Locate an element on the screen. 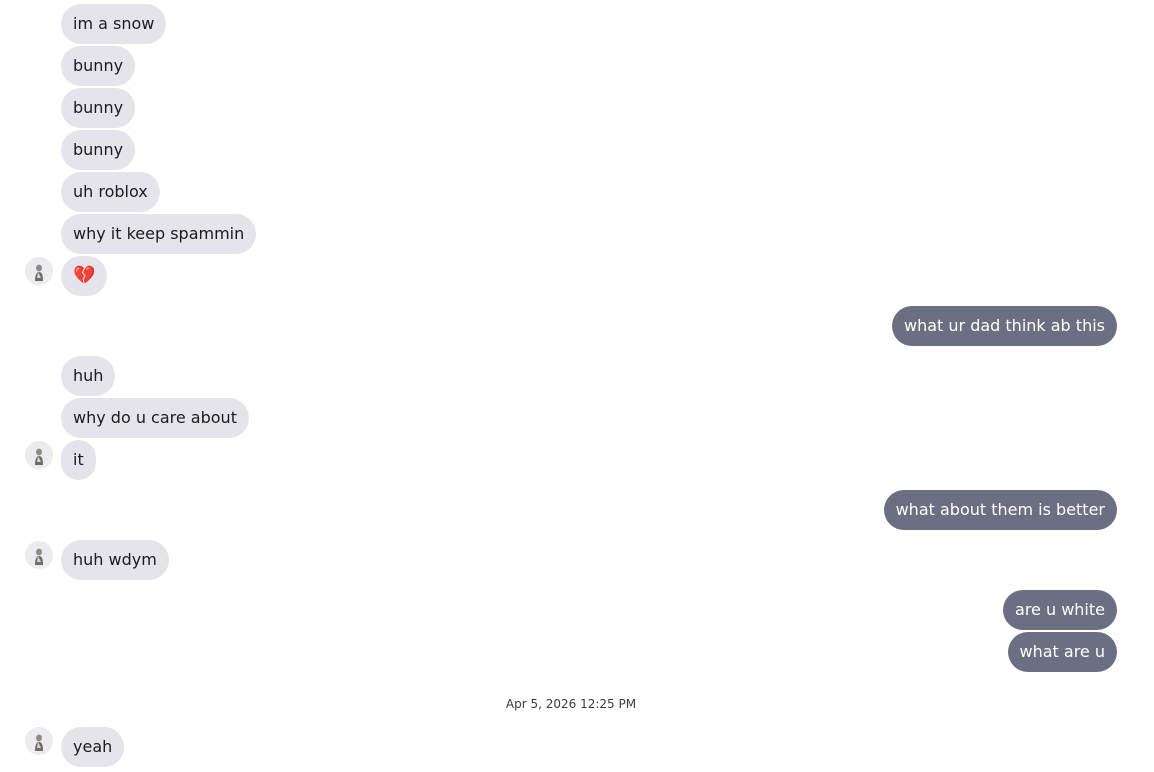 The height and width of the screenshot is (772, 1154). outgoing-message: what about them is better is located at coordinates (1000, 510).